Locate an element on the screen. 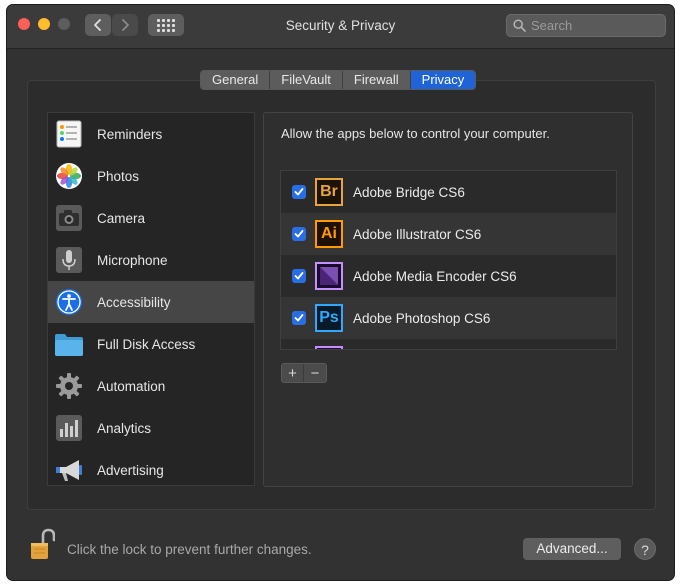 The width and height of the screenshot is (681, 585). list-item: Ai Adobe Illustrator CS6 is located at coordinates (448, 234).